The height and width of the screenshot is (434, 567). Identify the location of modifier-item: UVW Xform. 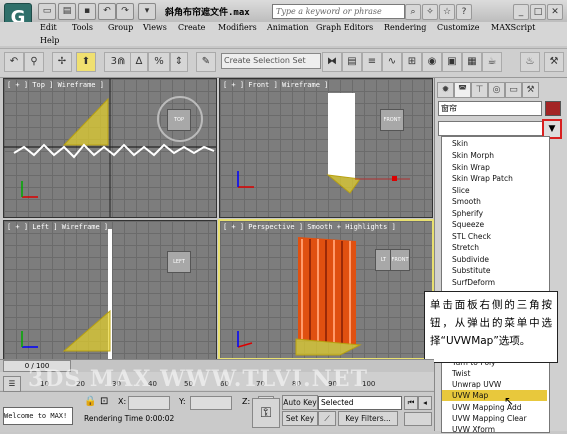
(473, 429).